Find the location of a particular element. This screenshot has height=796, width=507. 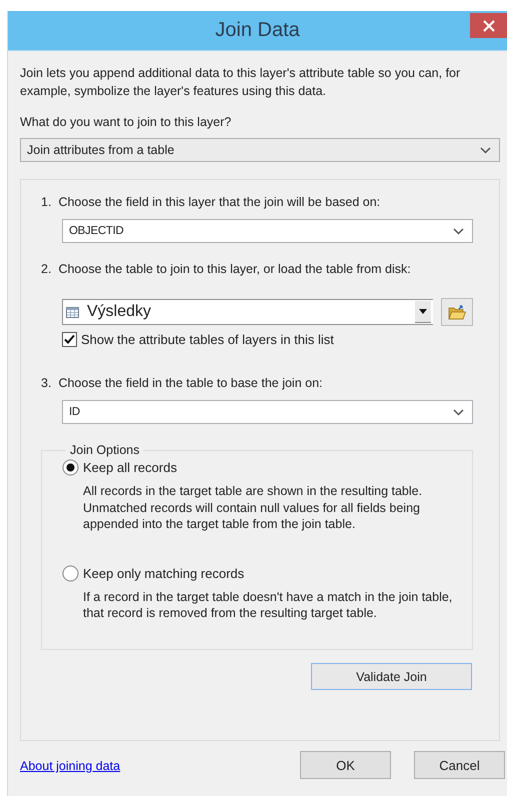

step-label: Choose the table to join to this layer, or load the table from disk: is located at coordinates (234, 269).